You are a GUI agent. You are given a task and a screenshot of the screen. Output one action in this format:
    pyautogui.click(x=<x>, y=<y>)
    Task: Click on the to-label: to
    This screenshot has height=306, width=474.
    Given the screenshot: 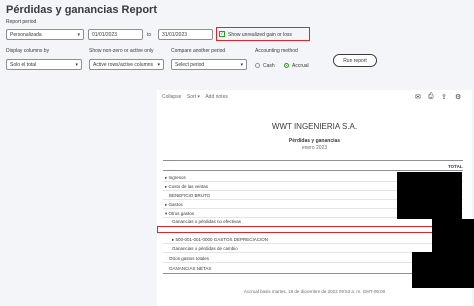 What is the action you would take?
    pyautogui.click(x=149, y=35)
    